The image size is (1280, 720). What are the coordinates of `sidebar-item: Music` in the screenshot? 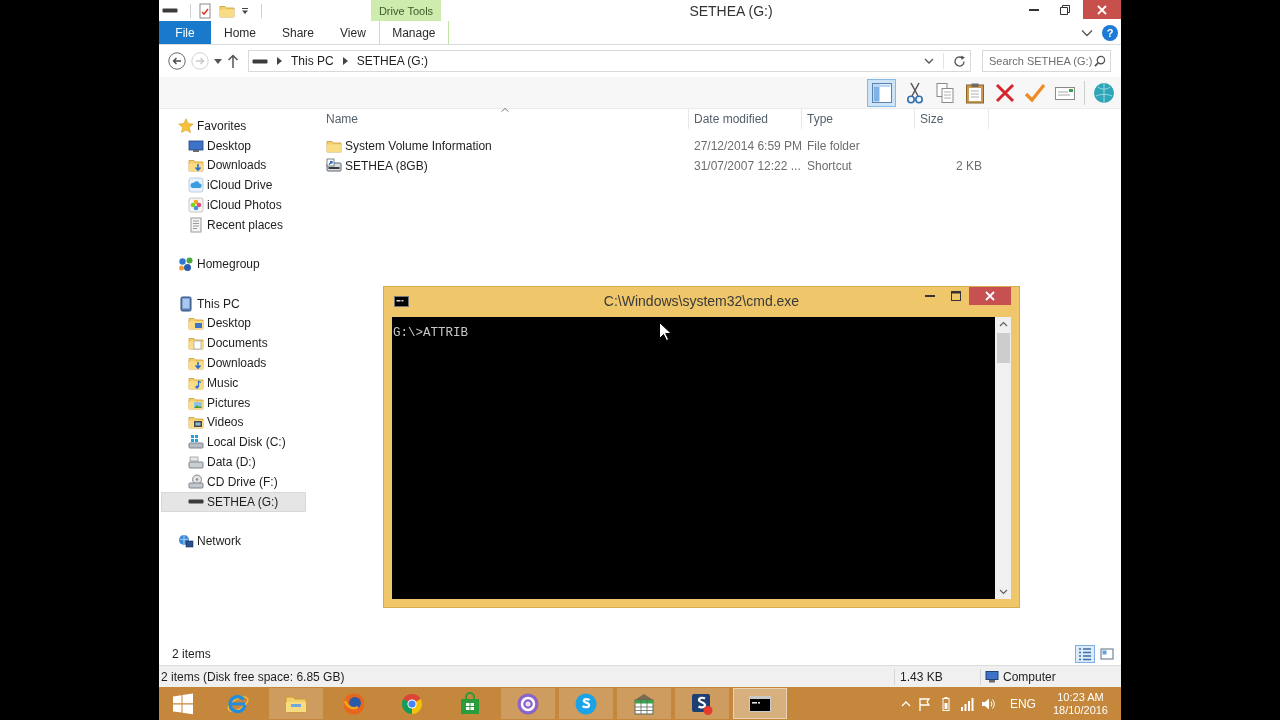 It's located at (233, 382).